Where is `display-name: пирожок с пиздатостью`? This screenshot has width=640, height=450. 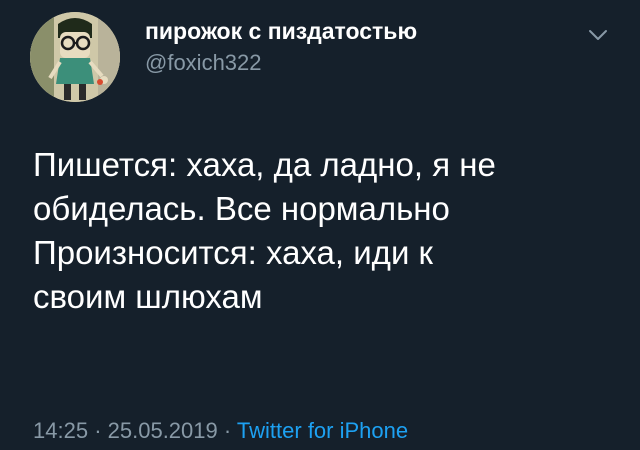
display-name: пирожок с пиздатостью is located at coordinates (281, 31).